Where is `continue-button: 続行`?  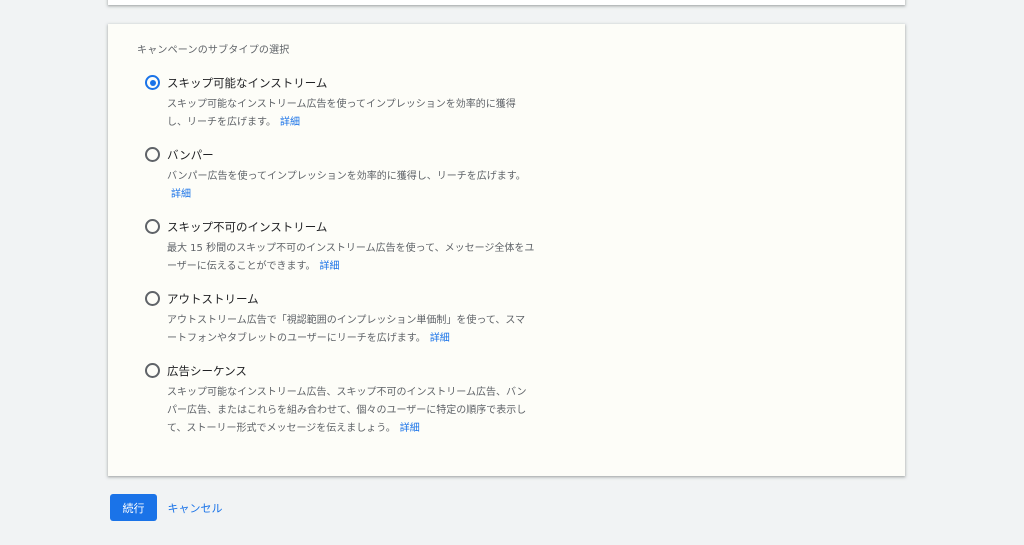
continue-button: 続行 is located at coordinates (133, 507).